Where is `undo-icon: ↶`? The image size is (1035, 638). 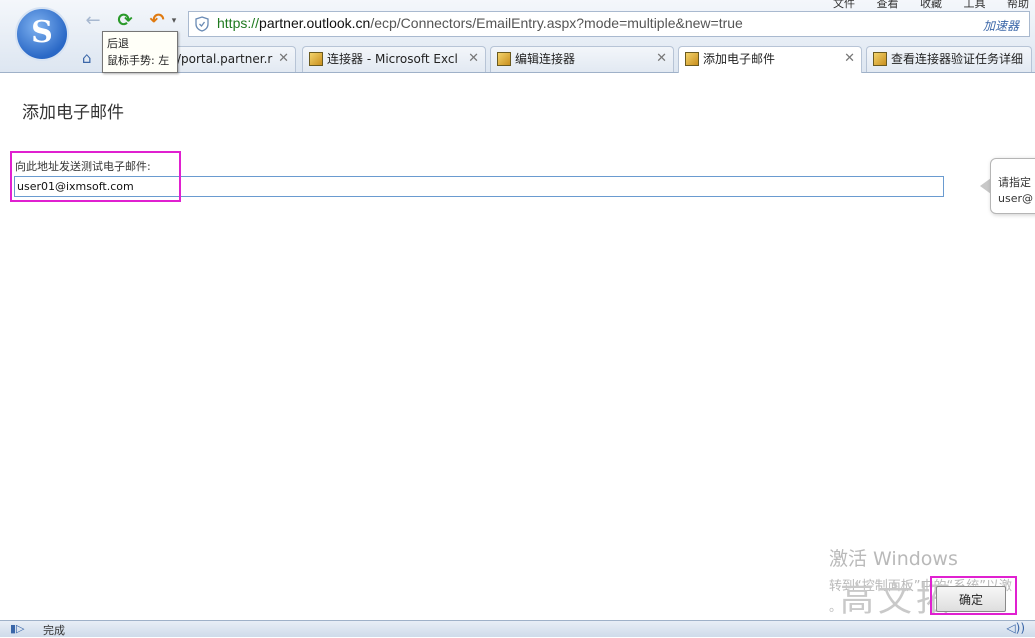 undo-icon: ↶ is located at coordinates (157, 21).